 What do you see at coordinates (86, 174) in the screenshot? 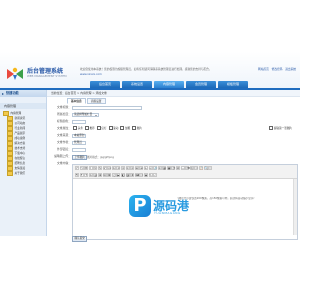
I see `toolbar-button-icon: T` at bounding box center [86, 174].